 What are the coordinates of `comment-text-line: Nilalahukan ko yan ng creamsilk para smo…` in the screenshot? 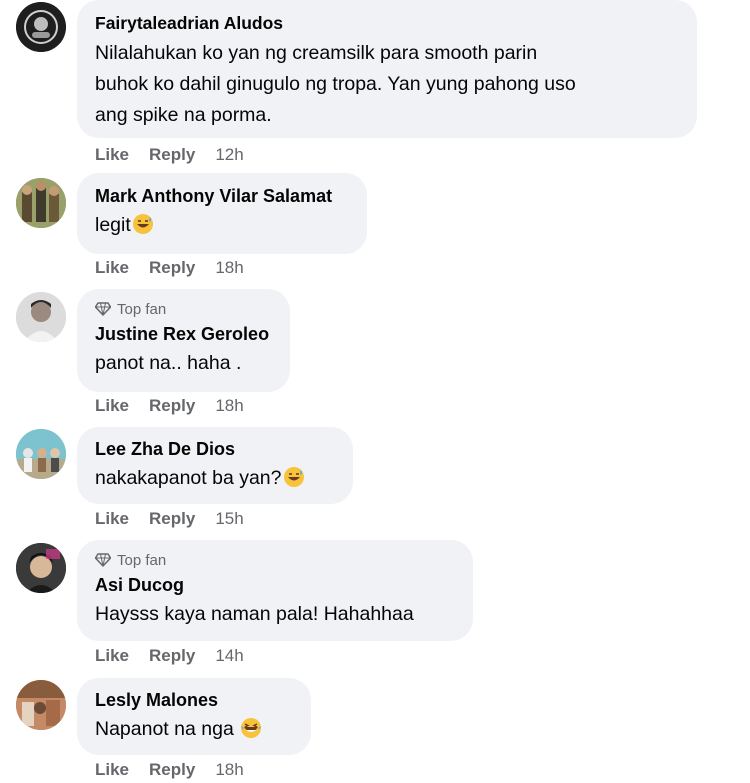 It's located at (316, 53).